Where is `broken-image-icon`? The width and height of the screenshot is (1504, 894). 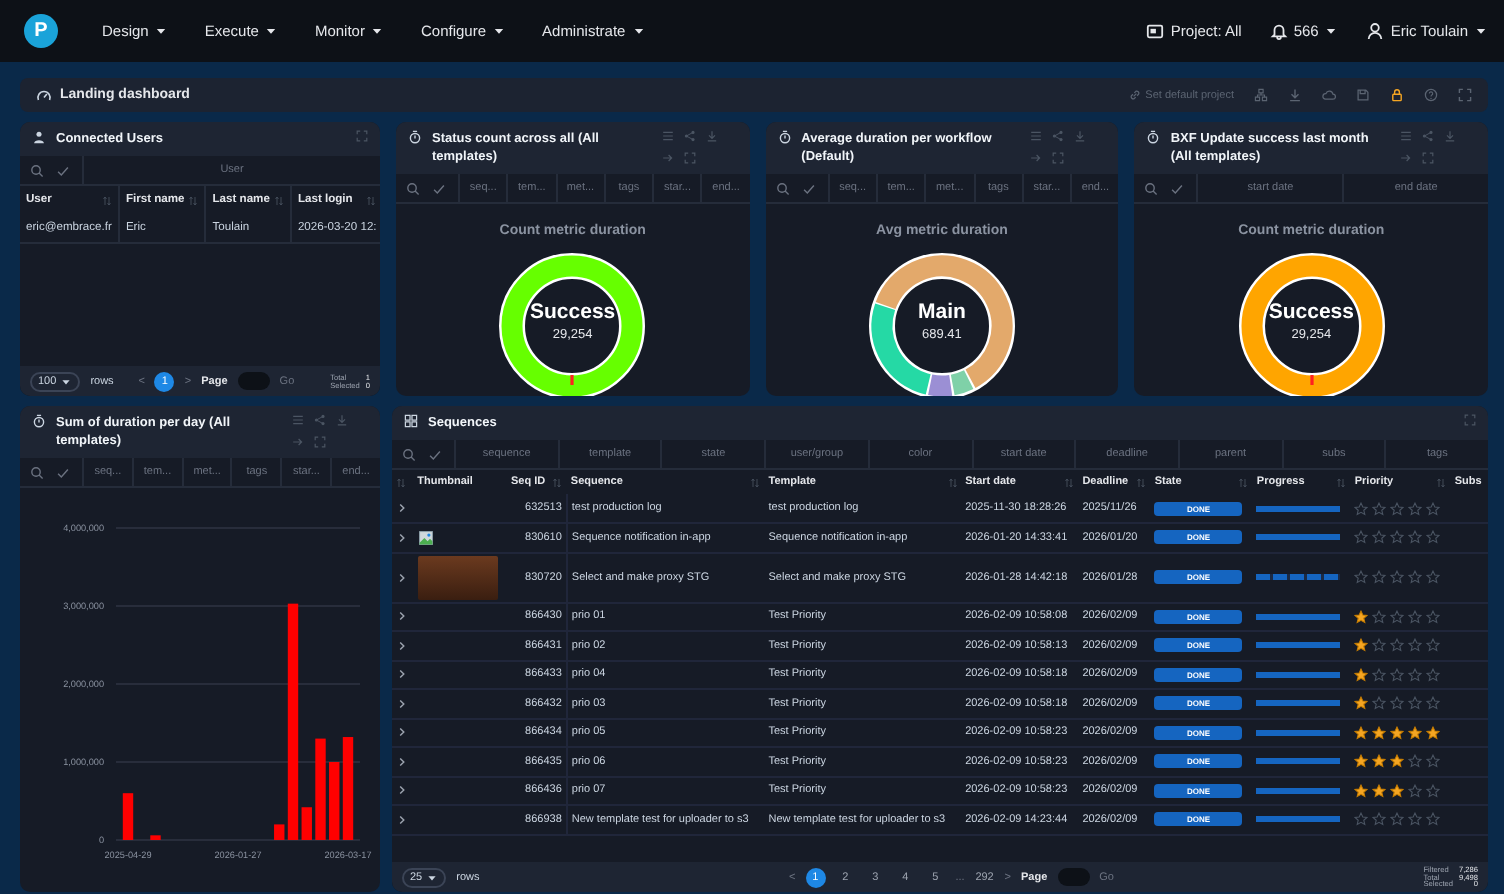
broken-image-icon is located at coordinates (425, 537).